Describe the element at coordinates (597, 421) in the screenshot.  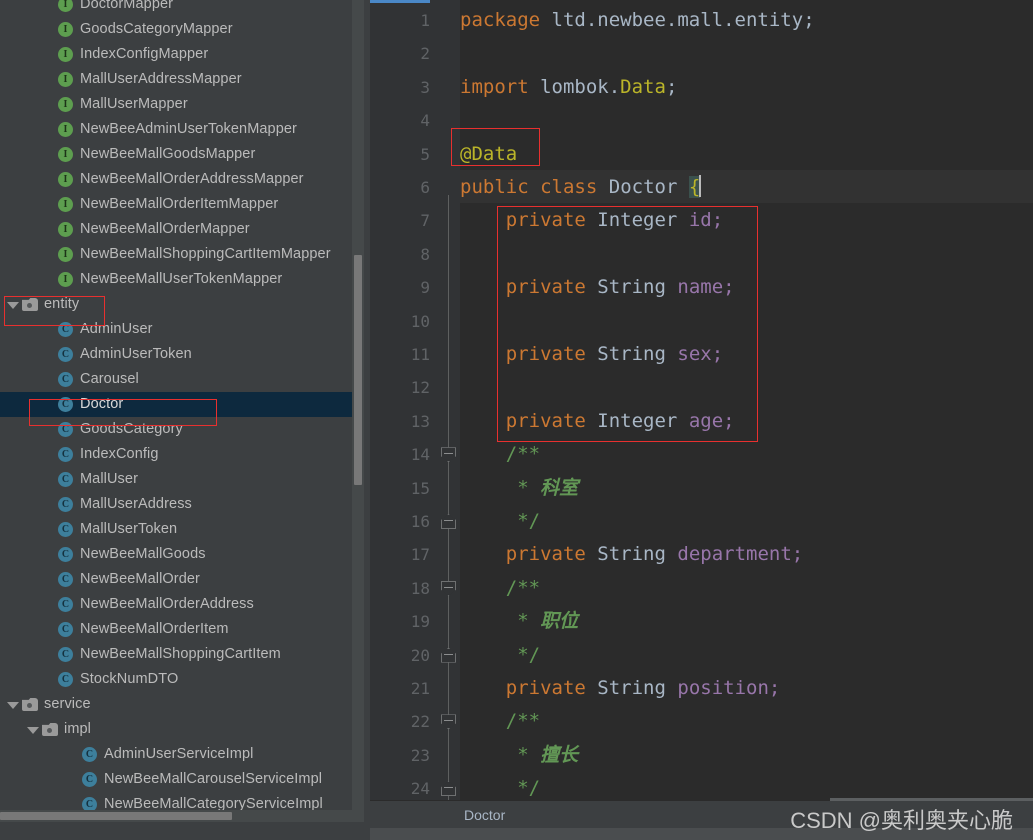
I see `code-line-field-age: private Integer age;` at that location.